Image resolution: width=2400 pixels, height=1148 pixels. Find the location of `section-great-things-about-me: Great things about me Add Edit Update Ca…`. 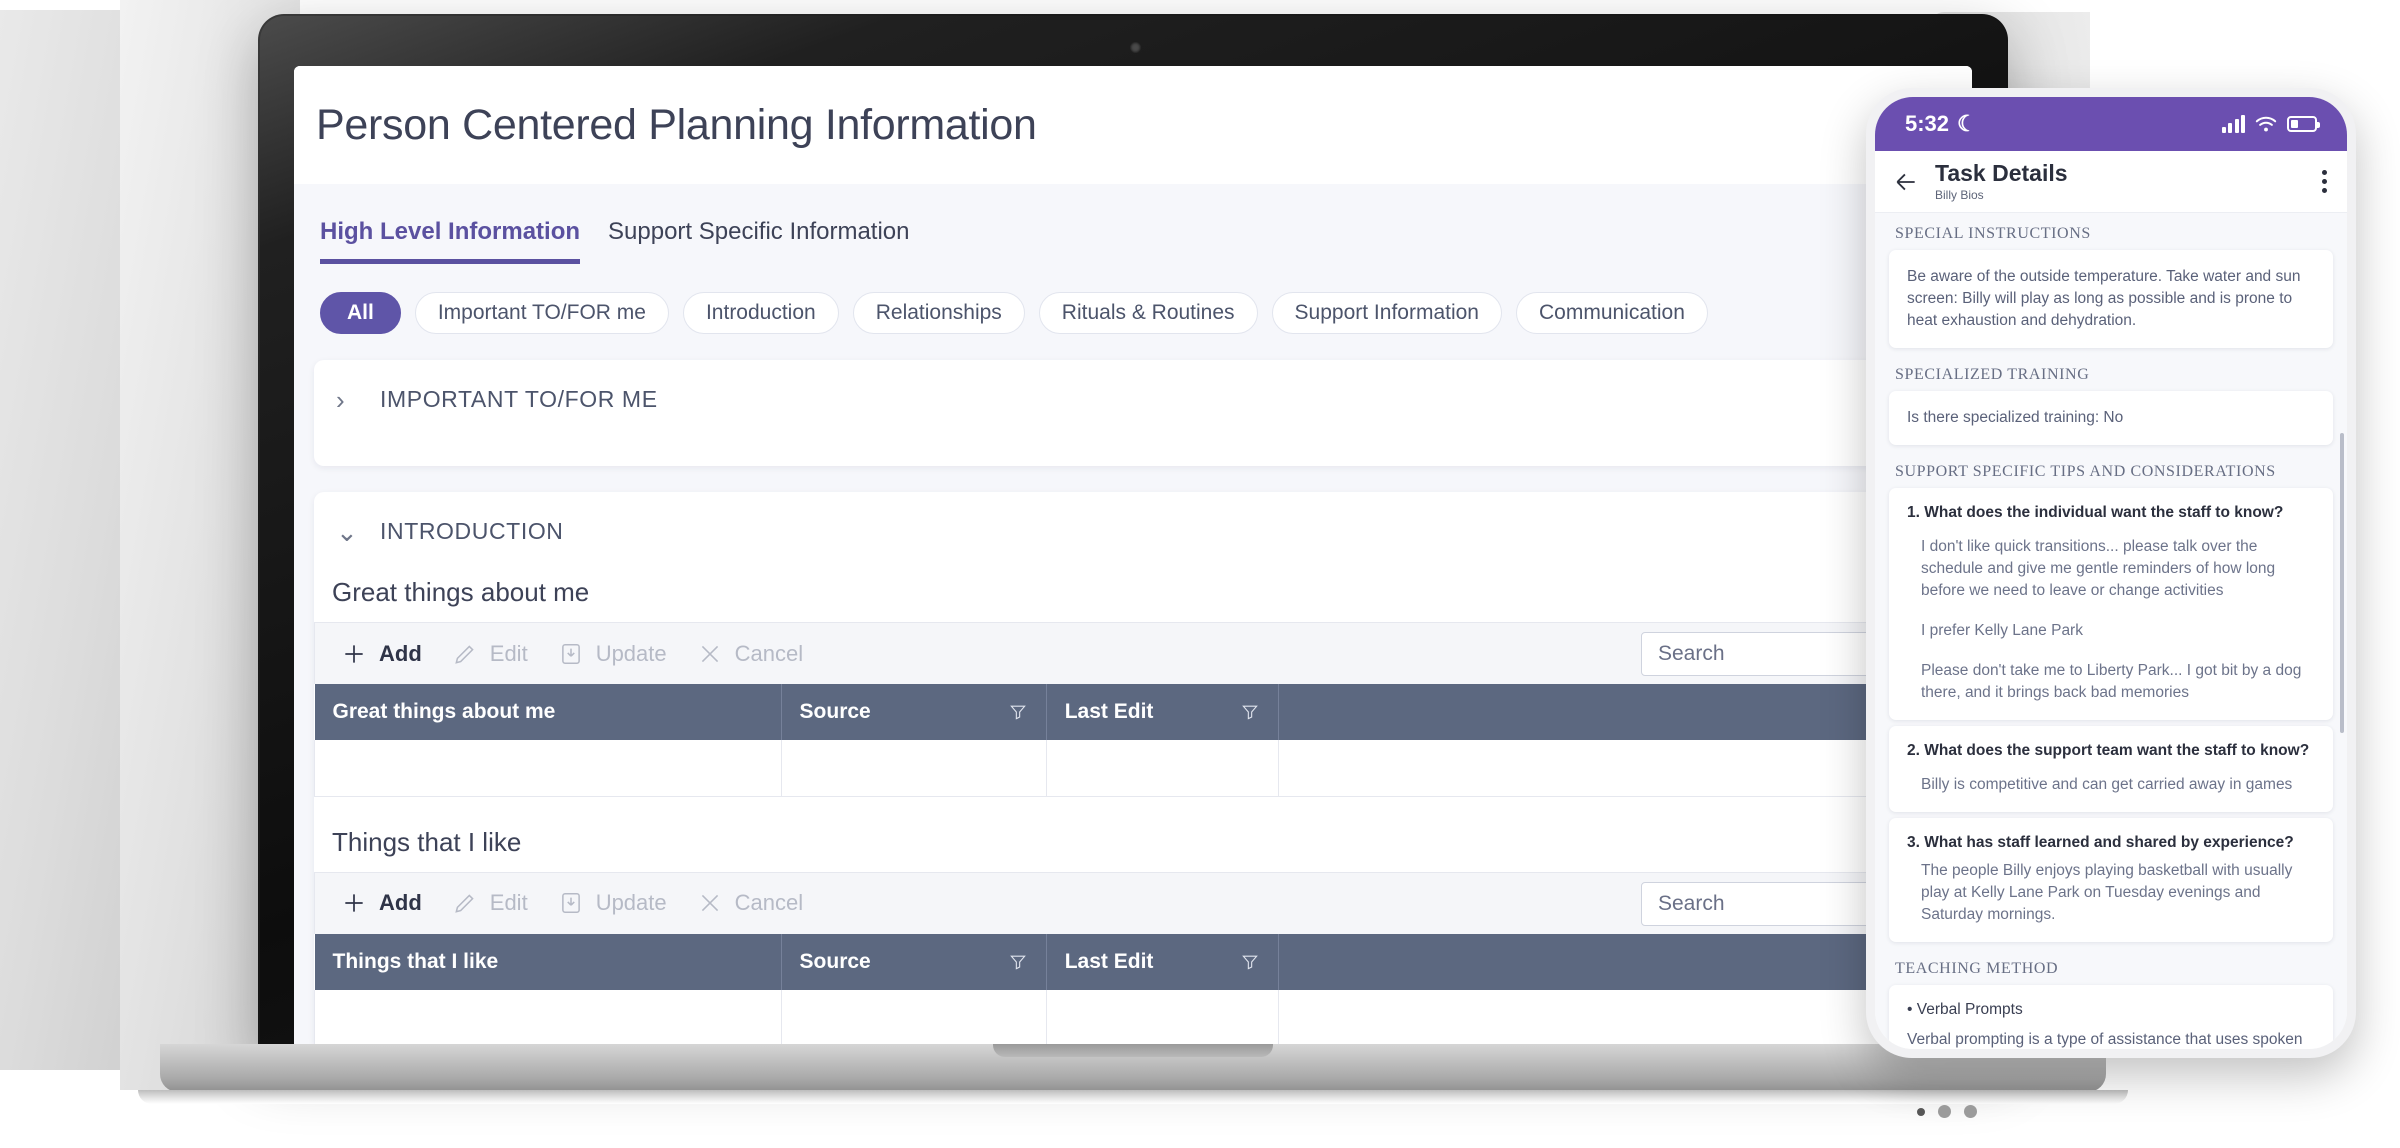

section-great-things-about-me: Great things about me Add Edit Update Ca… is located at coordinates (1133, 684).